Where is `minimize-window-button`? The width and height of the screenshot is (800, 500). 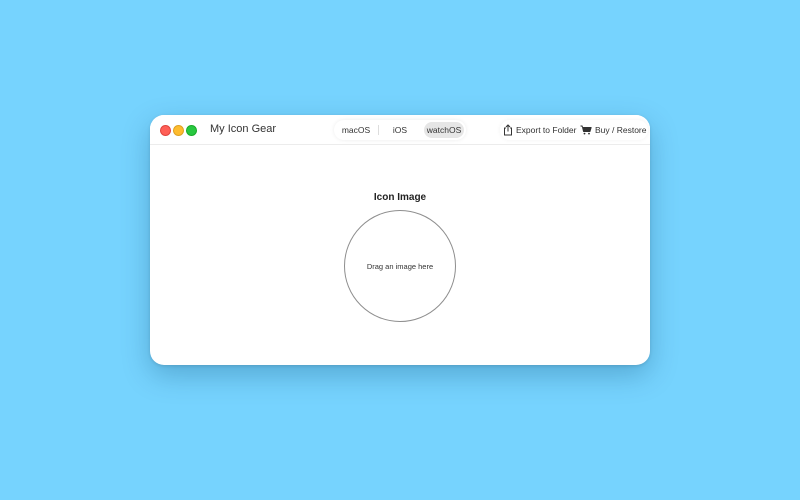
minimize-window-button is located at coordinates (178, 130).